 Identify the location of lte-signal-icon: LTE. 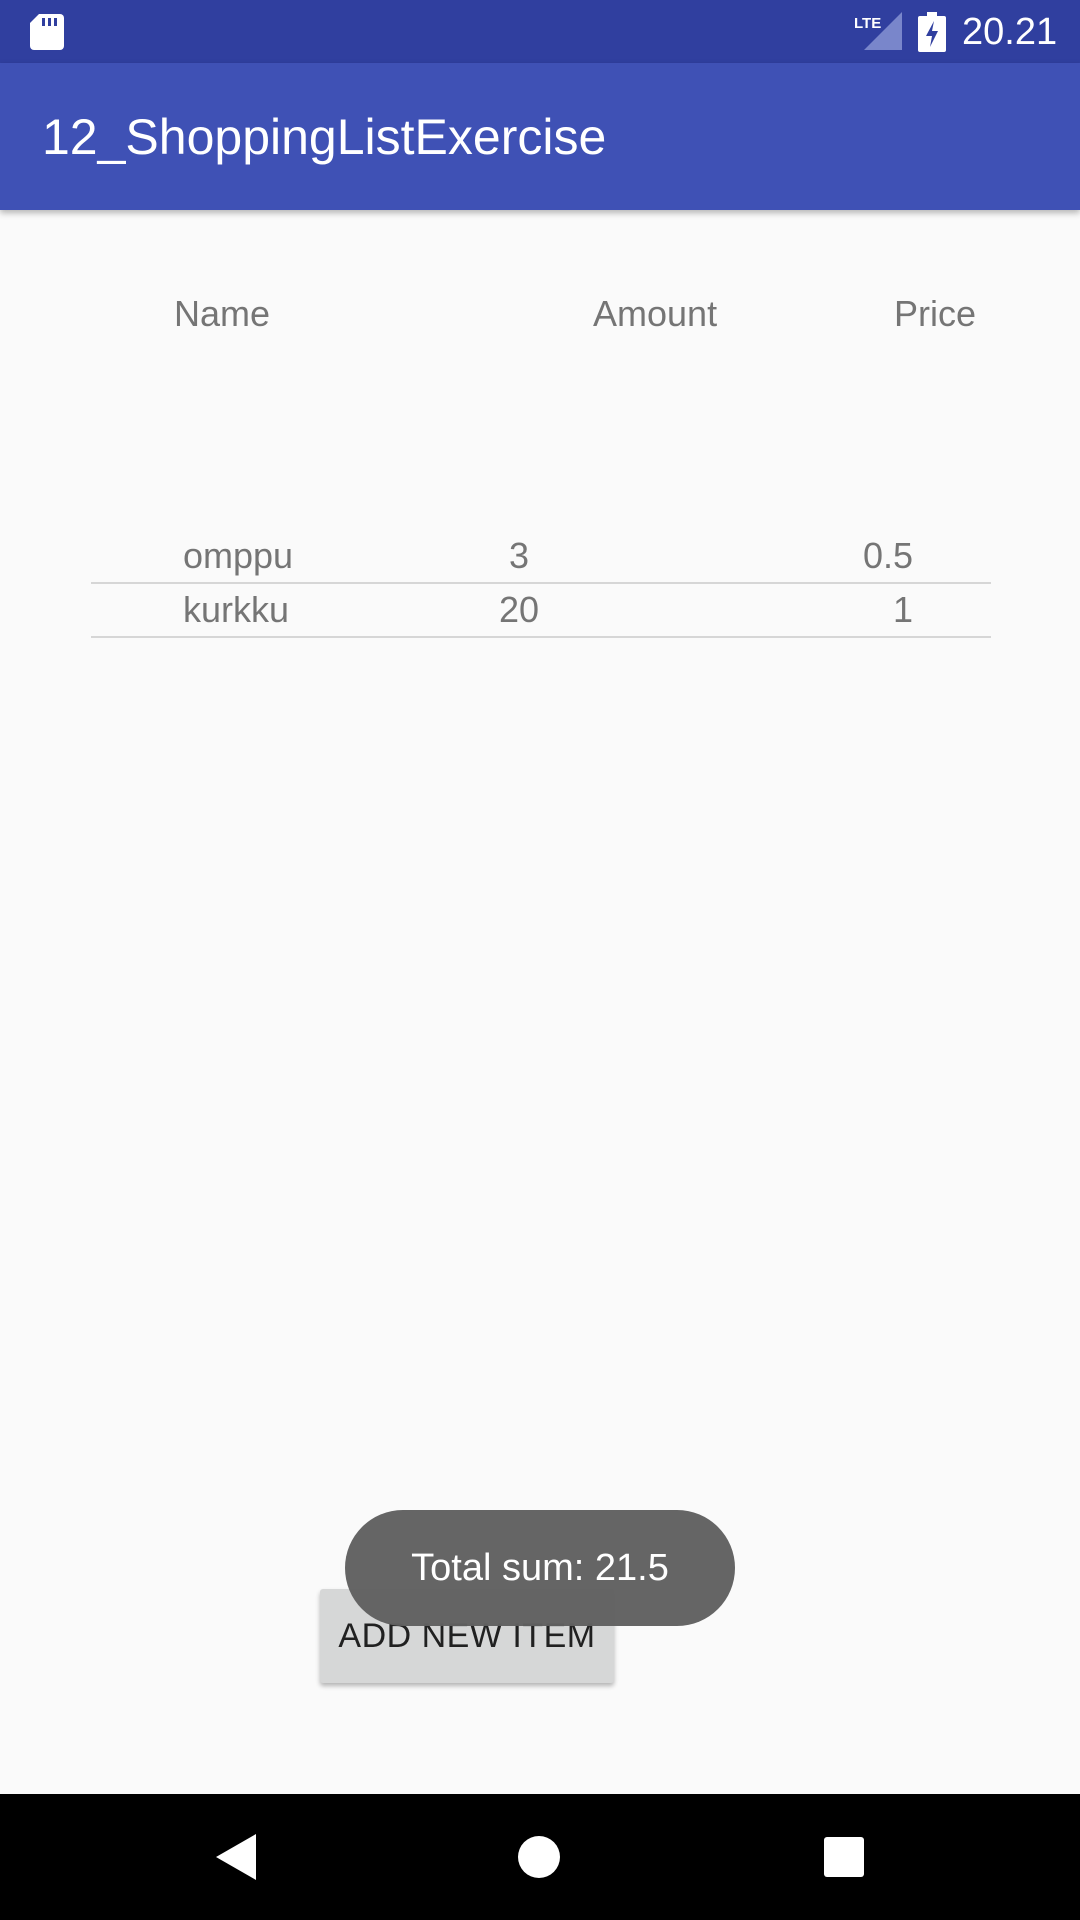
(878, 31).